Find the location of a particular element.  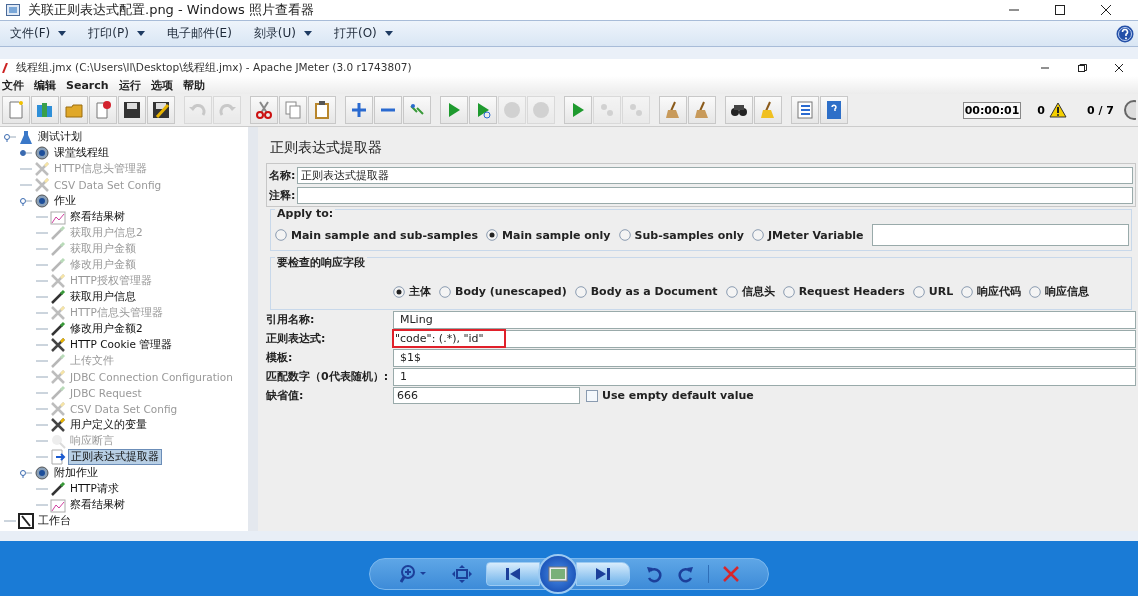

list-button is located at coordinates (805, 110).